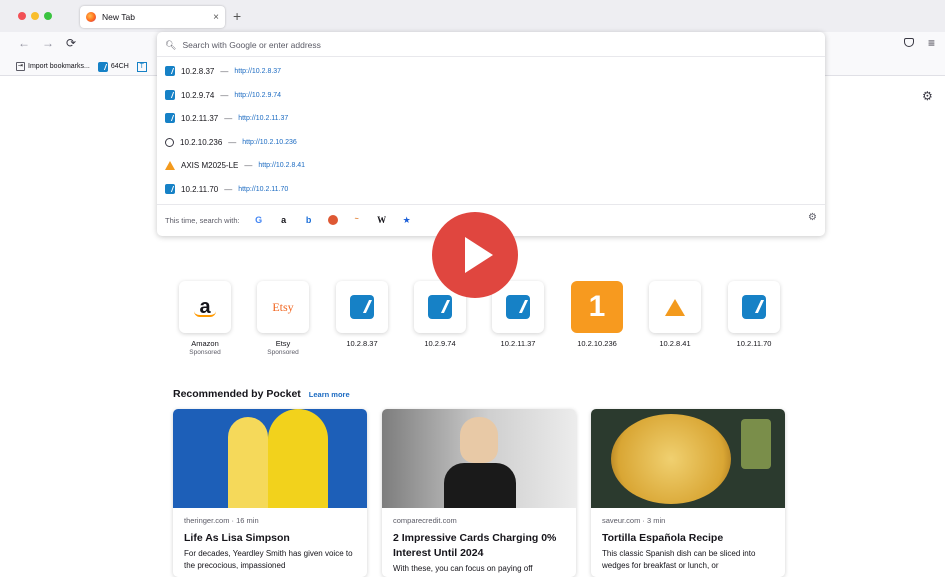 The width and height of the screenshot is (945, 577). I want to click on top-site-label: 10.2.9.74, so click(440, 343).